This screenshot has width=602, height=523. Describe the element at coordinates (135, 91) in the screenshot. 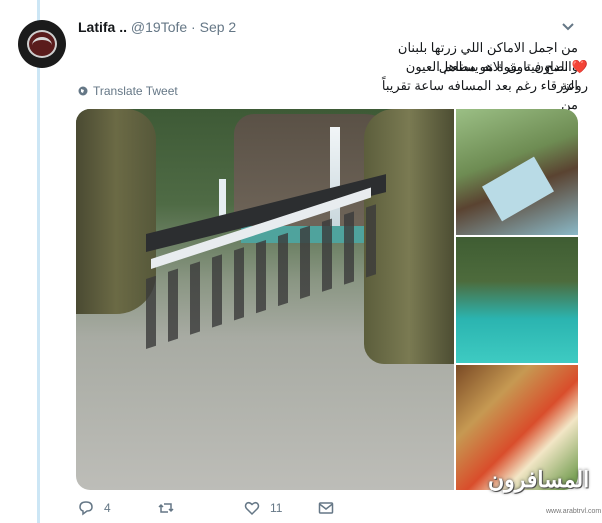

I see `translate-label: Translate Tweet` at that location.